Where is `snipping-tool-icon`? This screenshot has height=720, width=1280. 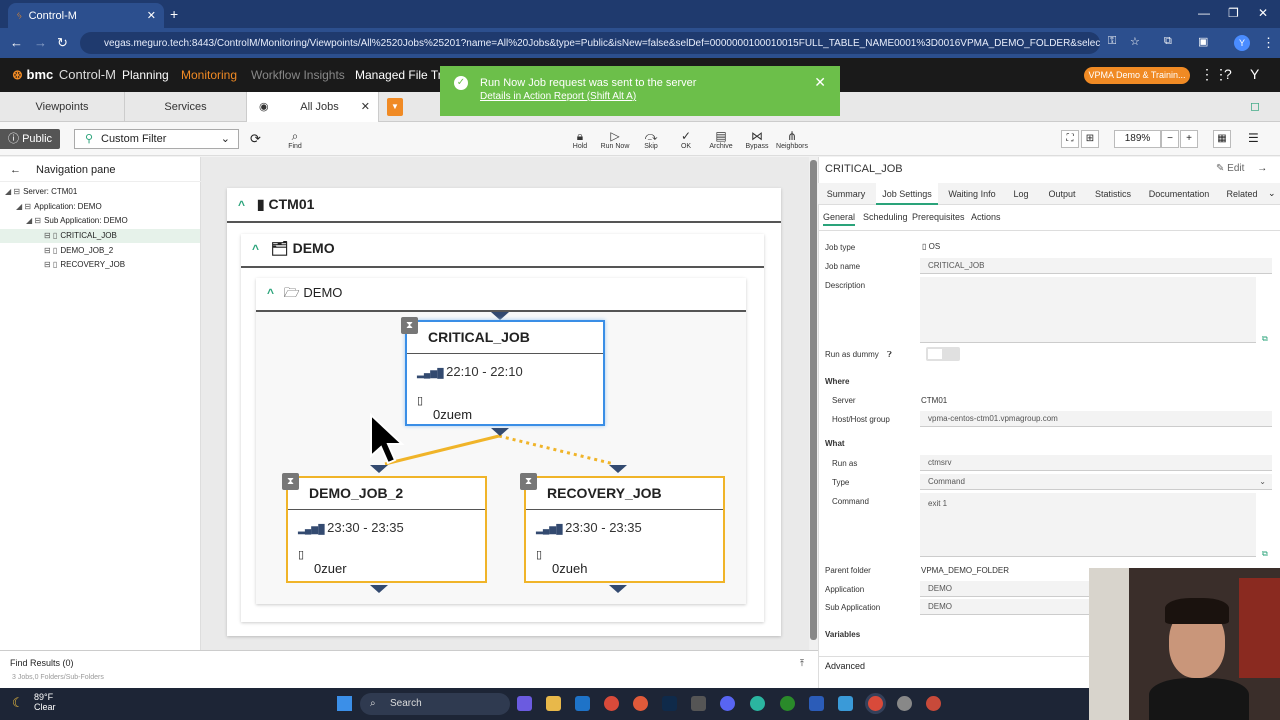 snipping-tool-icon is located at coordinates (698, 703).